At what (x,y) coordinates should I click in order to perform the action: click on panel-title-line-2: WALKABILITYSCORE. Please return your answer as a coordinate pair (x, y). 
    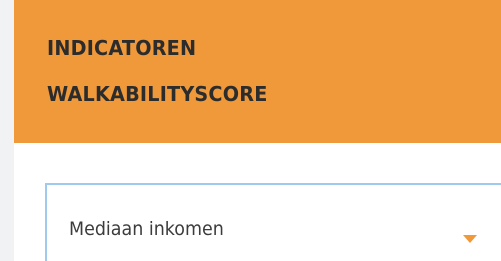
    Looking at the image, I should click on (157, 94).